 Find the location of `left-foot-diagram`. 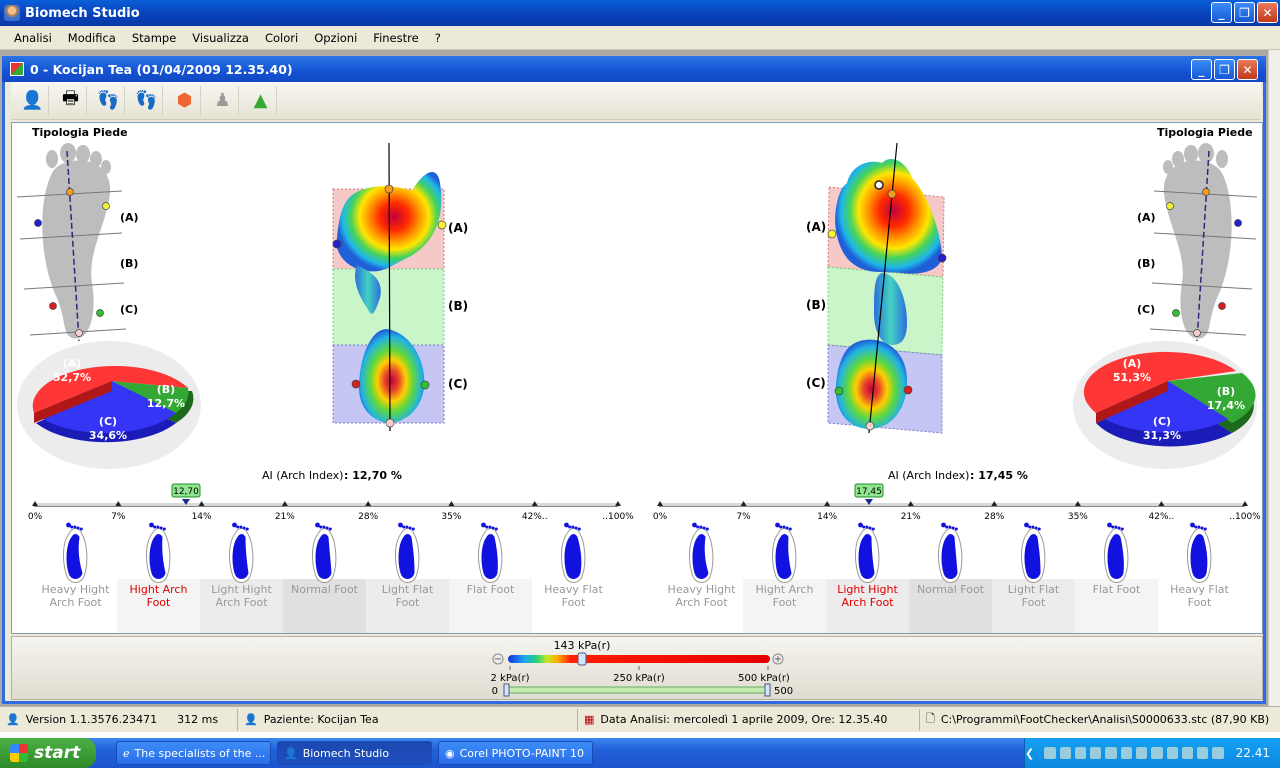

left-foot-diagram is located at coordinates (71, 242).